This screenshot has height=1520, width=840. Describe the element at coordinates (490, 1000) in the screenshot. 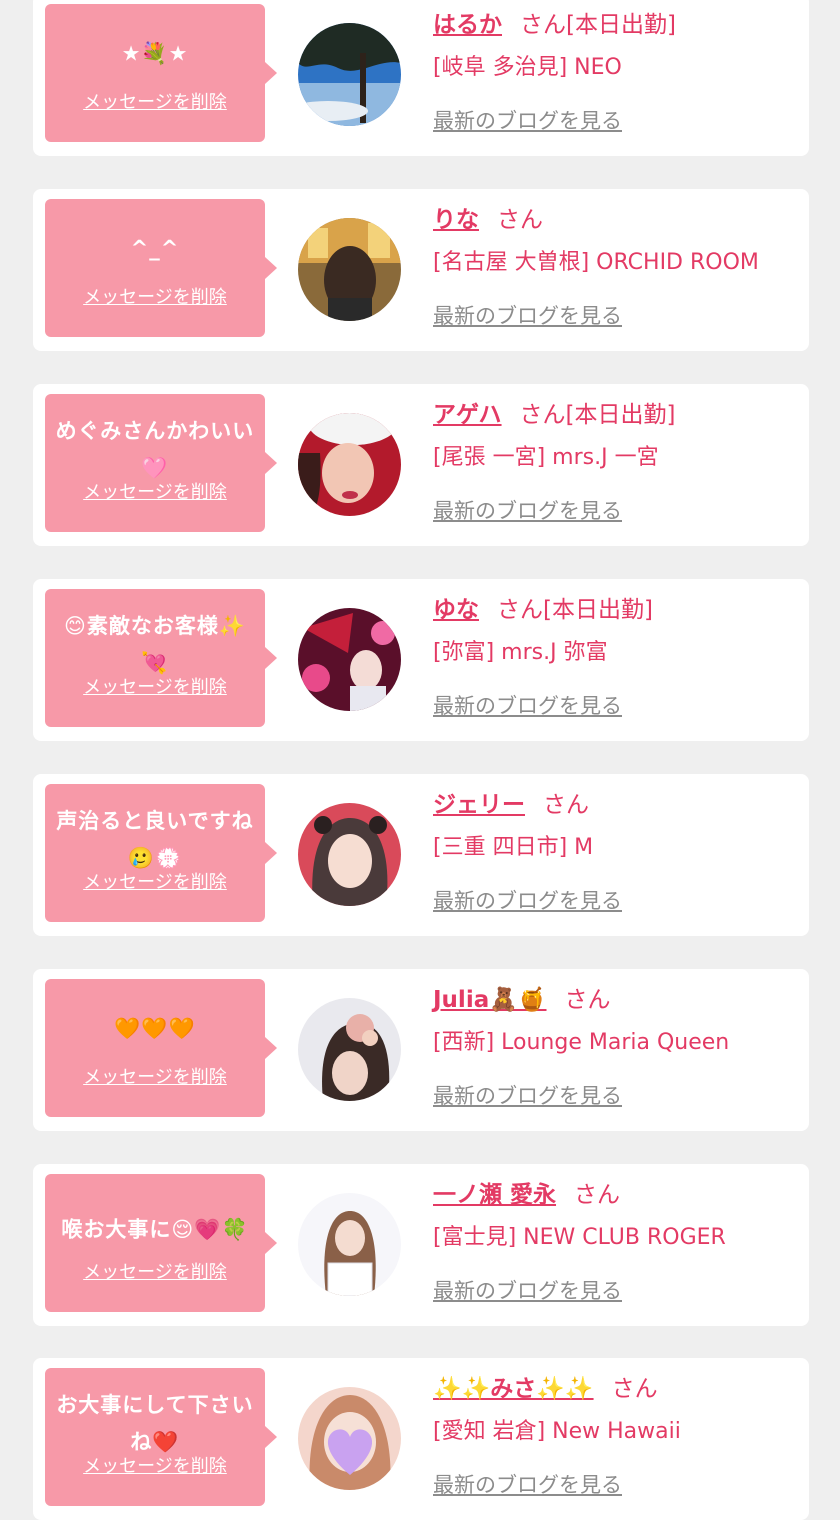

I see `profile-name-link: Julia🧸🍯` at that location.